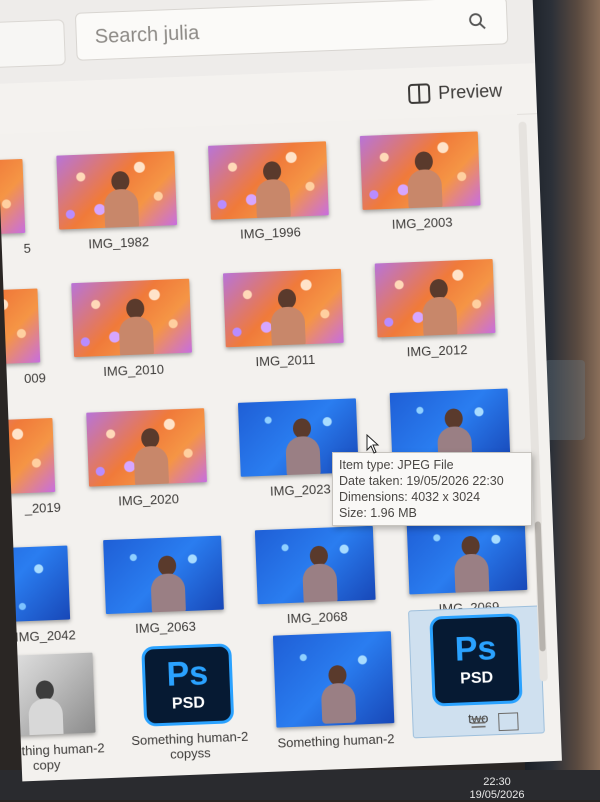  I want to click on file-tile: IMG_1982, so click(117, 212).